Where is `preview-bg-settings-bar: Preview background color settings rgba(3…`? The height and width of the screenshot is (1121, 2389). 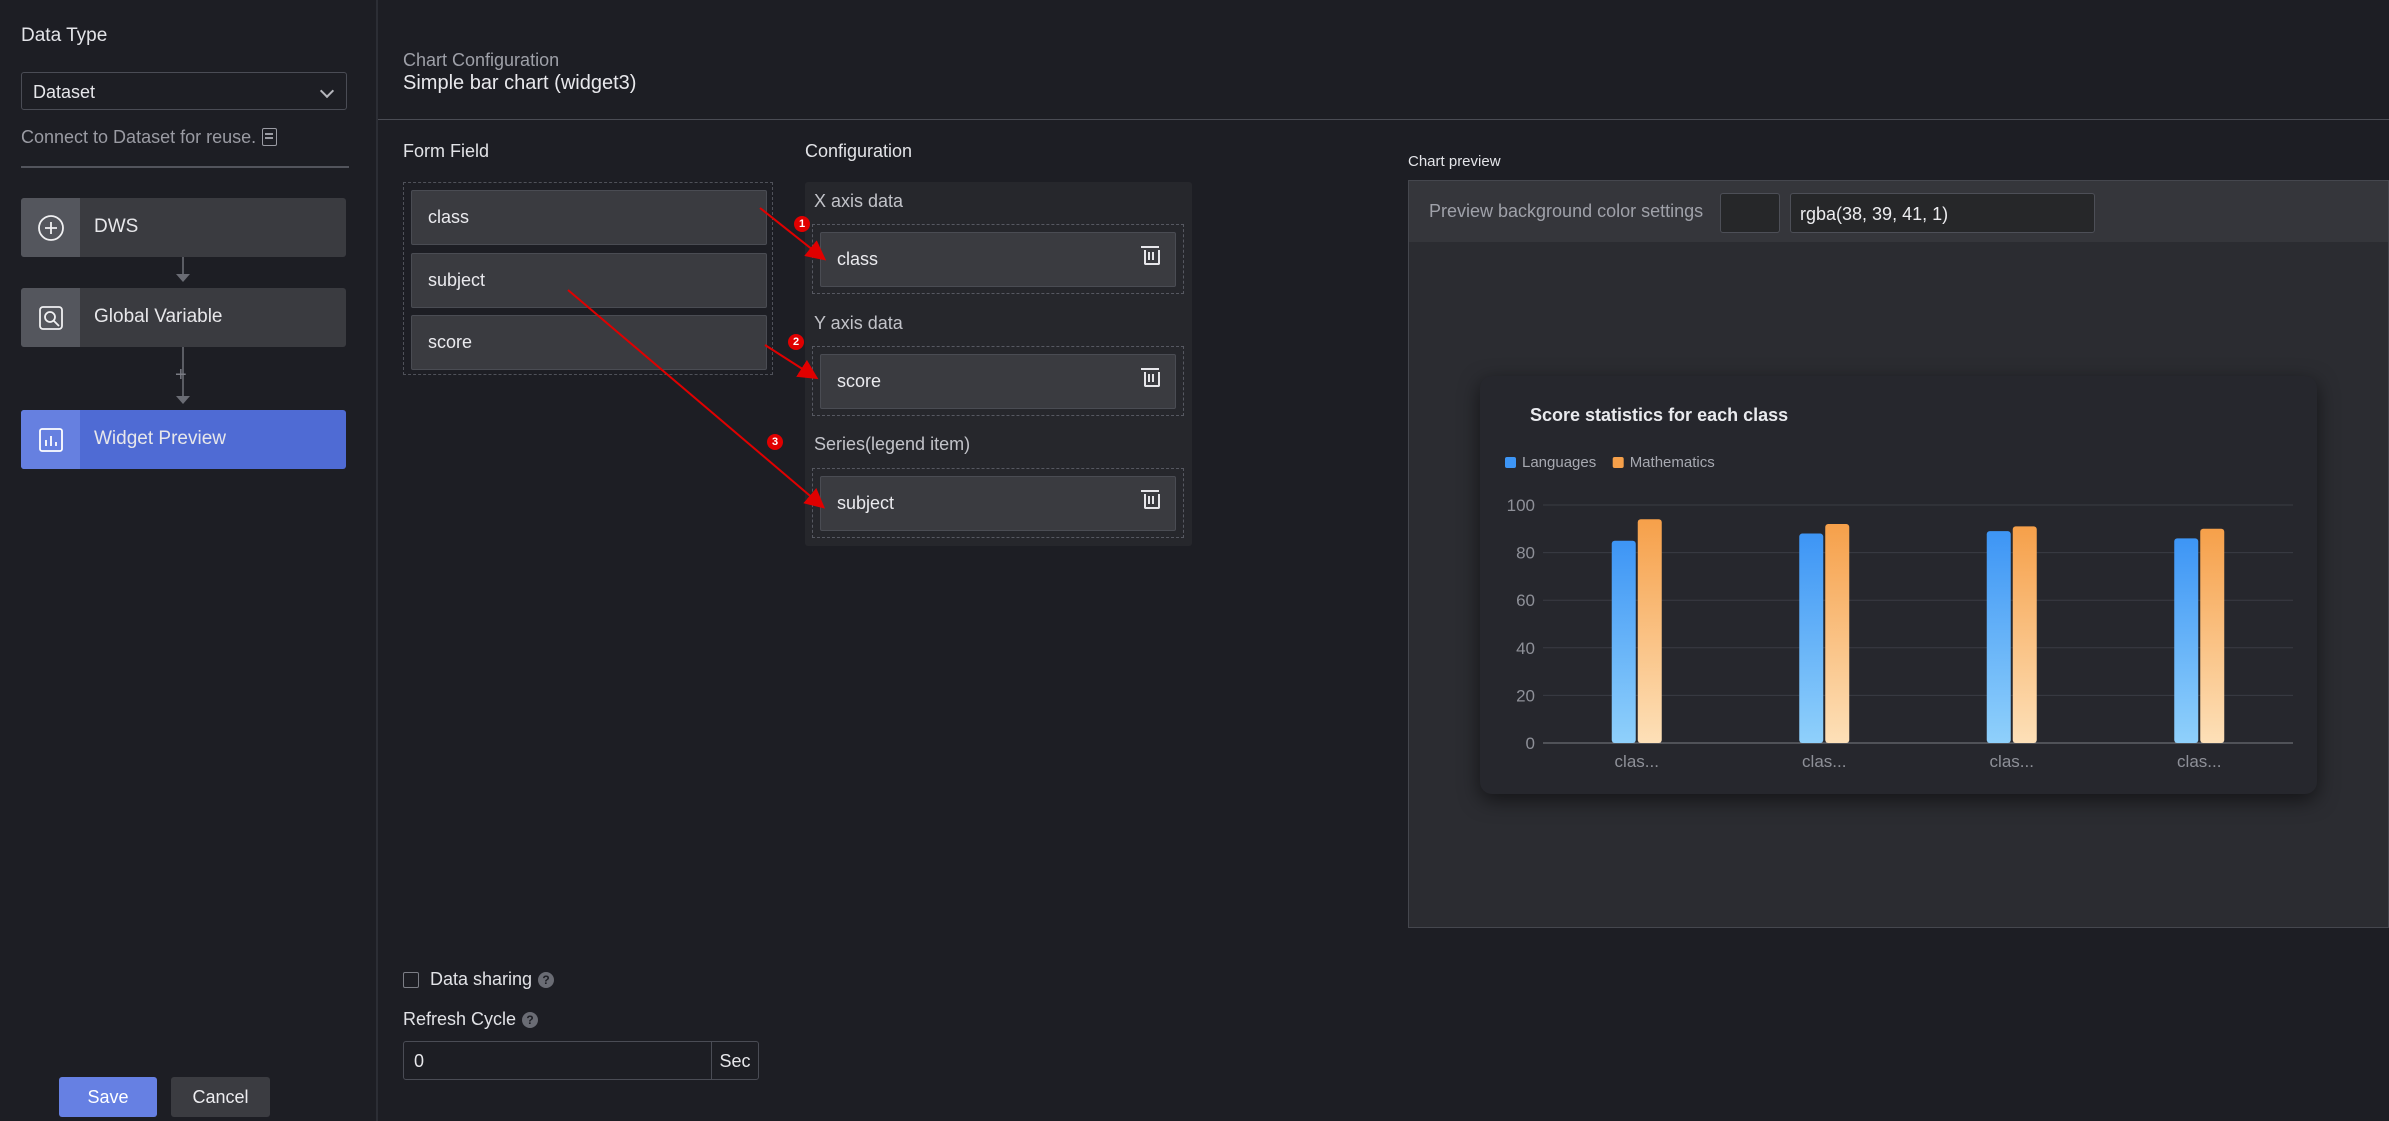 preview-bg-settings-bar: Preview background color settings rgba(3… is located at coordinates (1898, 211).